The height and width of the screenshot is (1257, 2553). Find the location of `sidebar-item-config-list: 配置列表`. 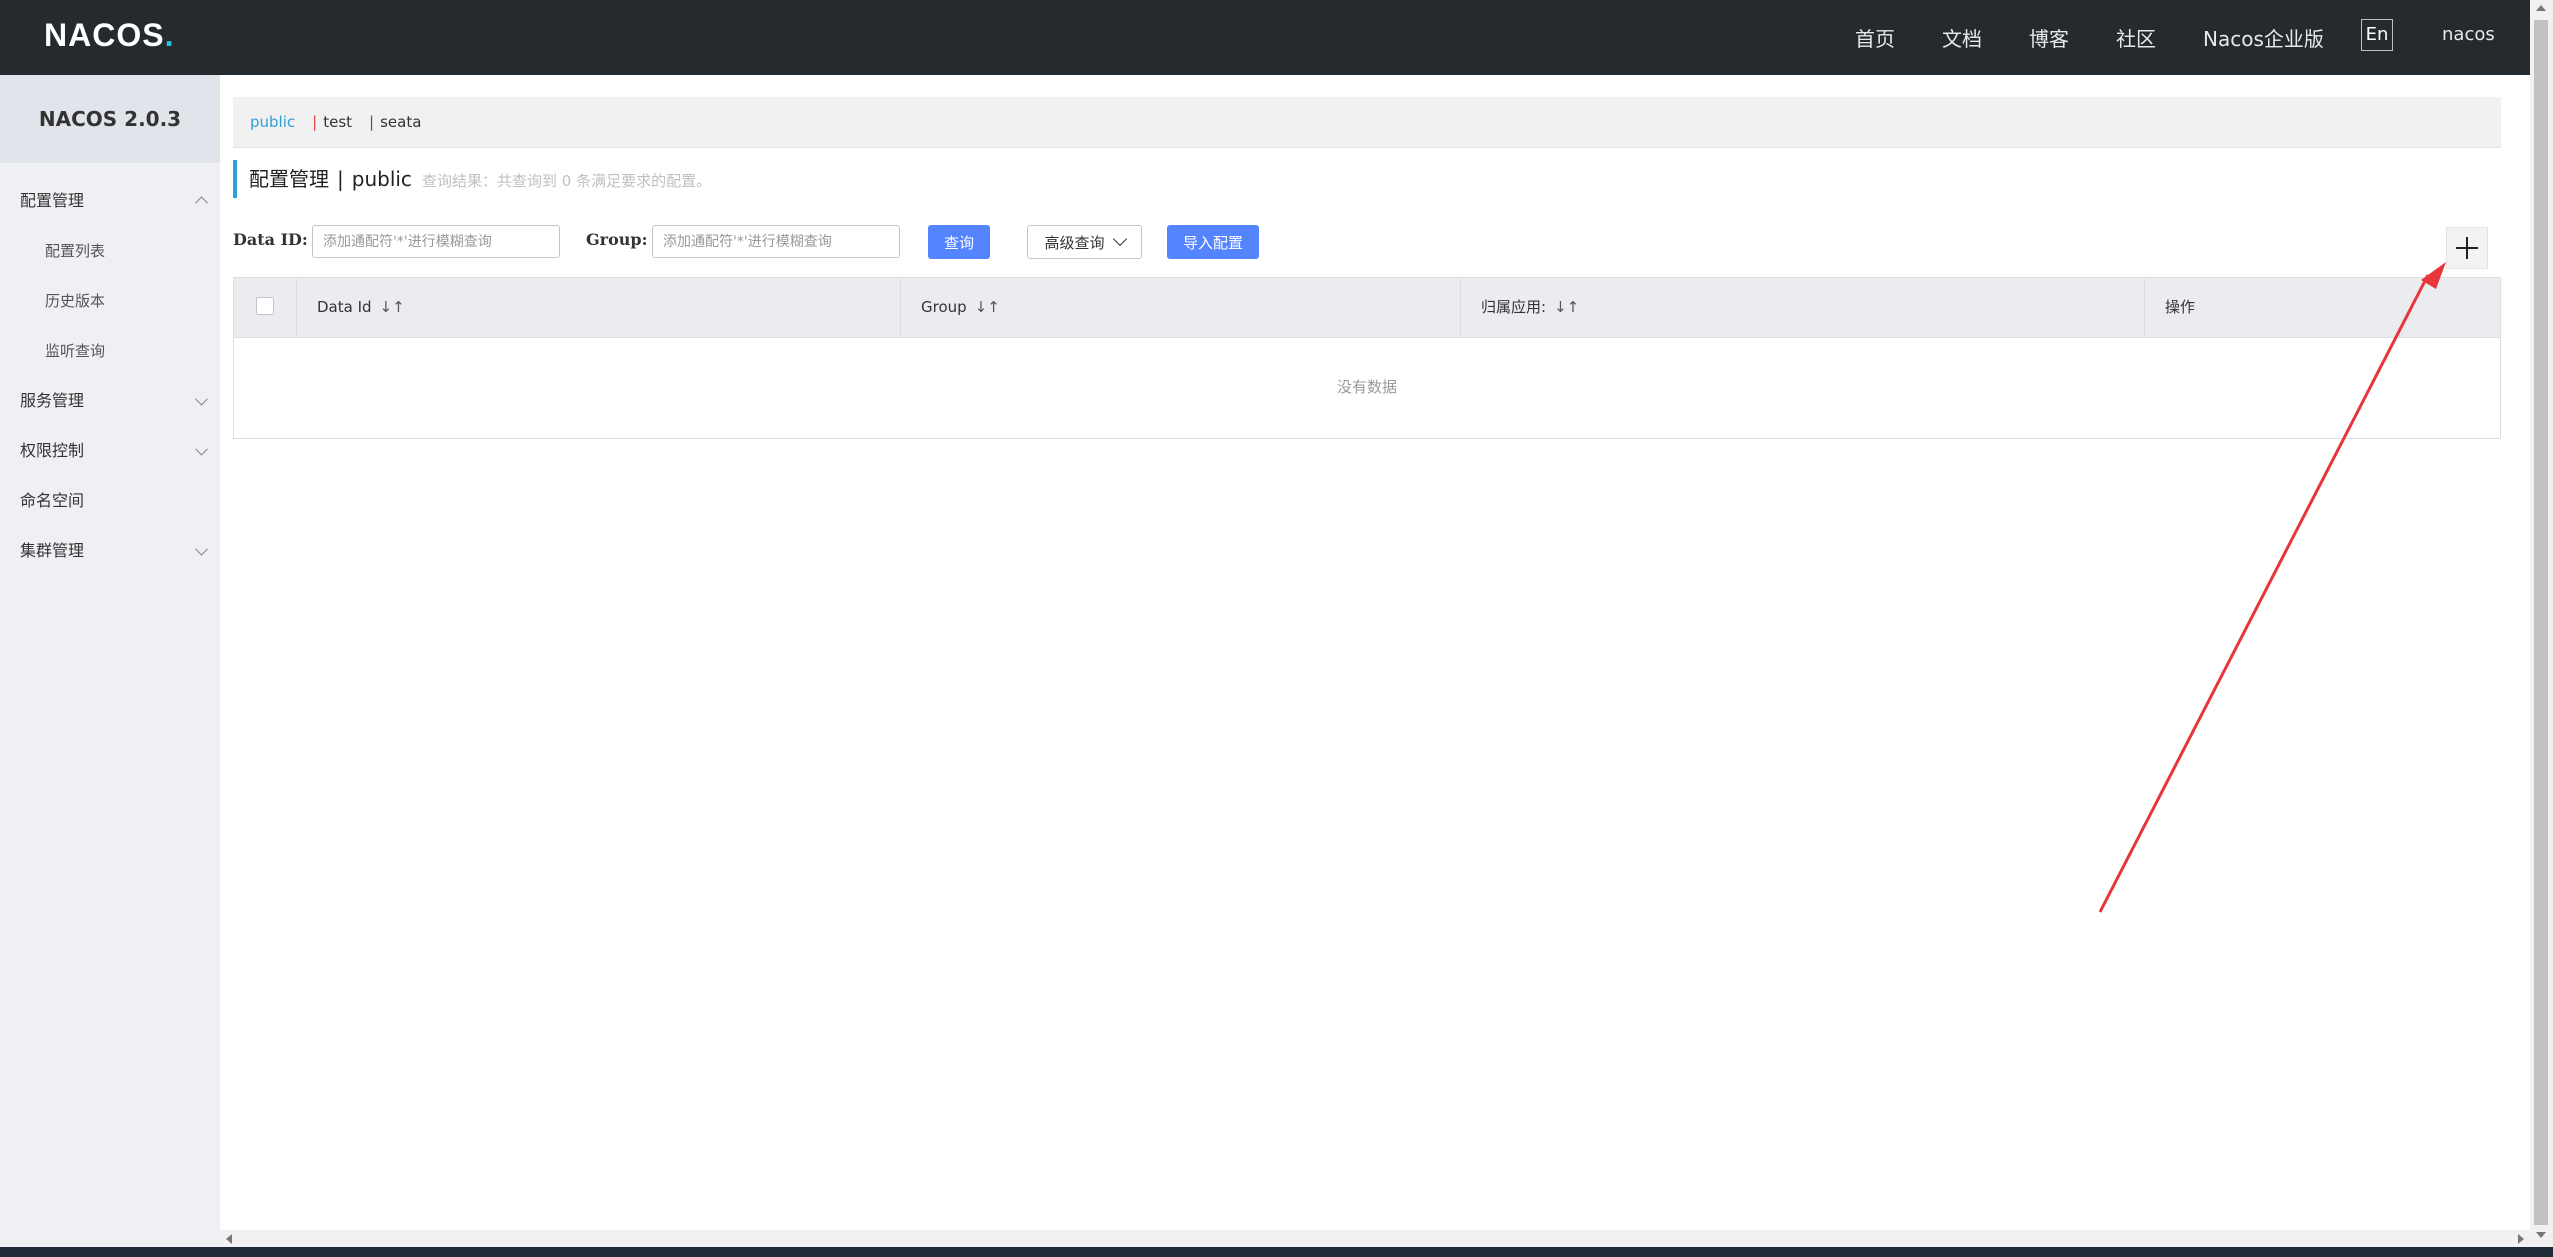

sidebar-item-config-list: 配置列表 is located at coordinates (110, 251).